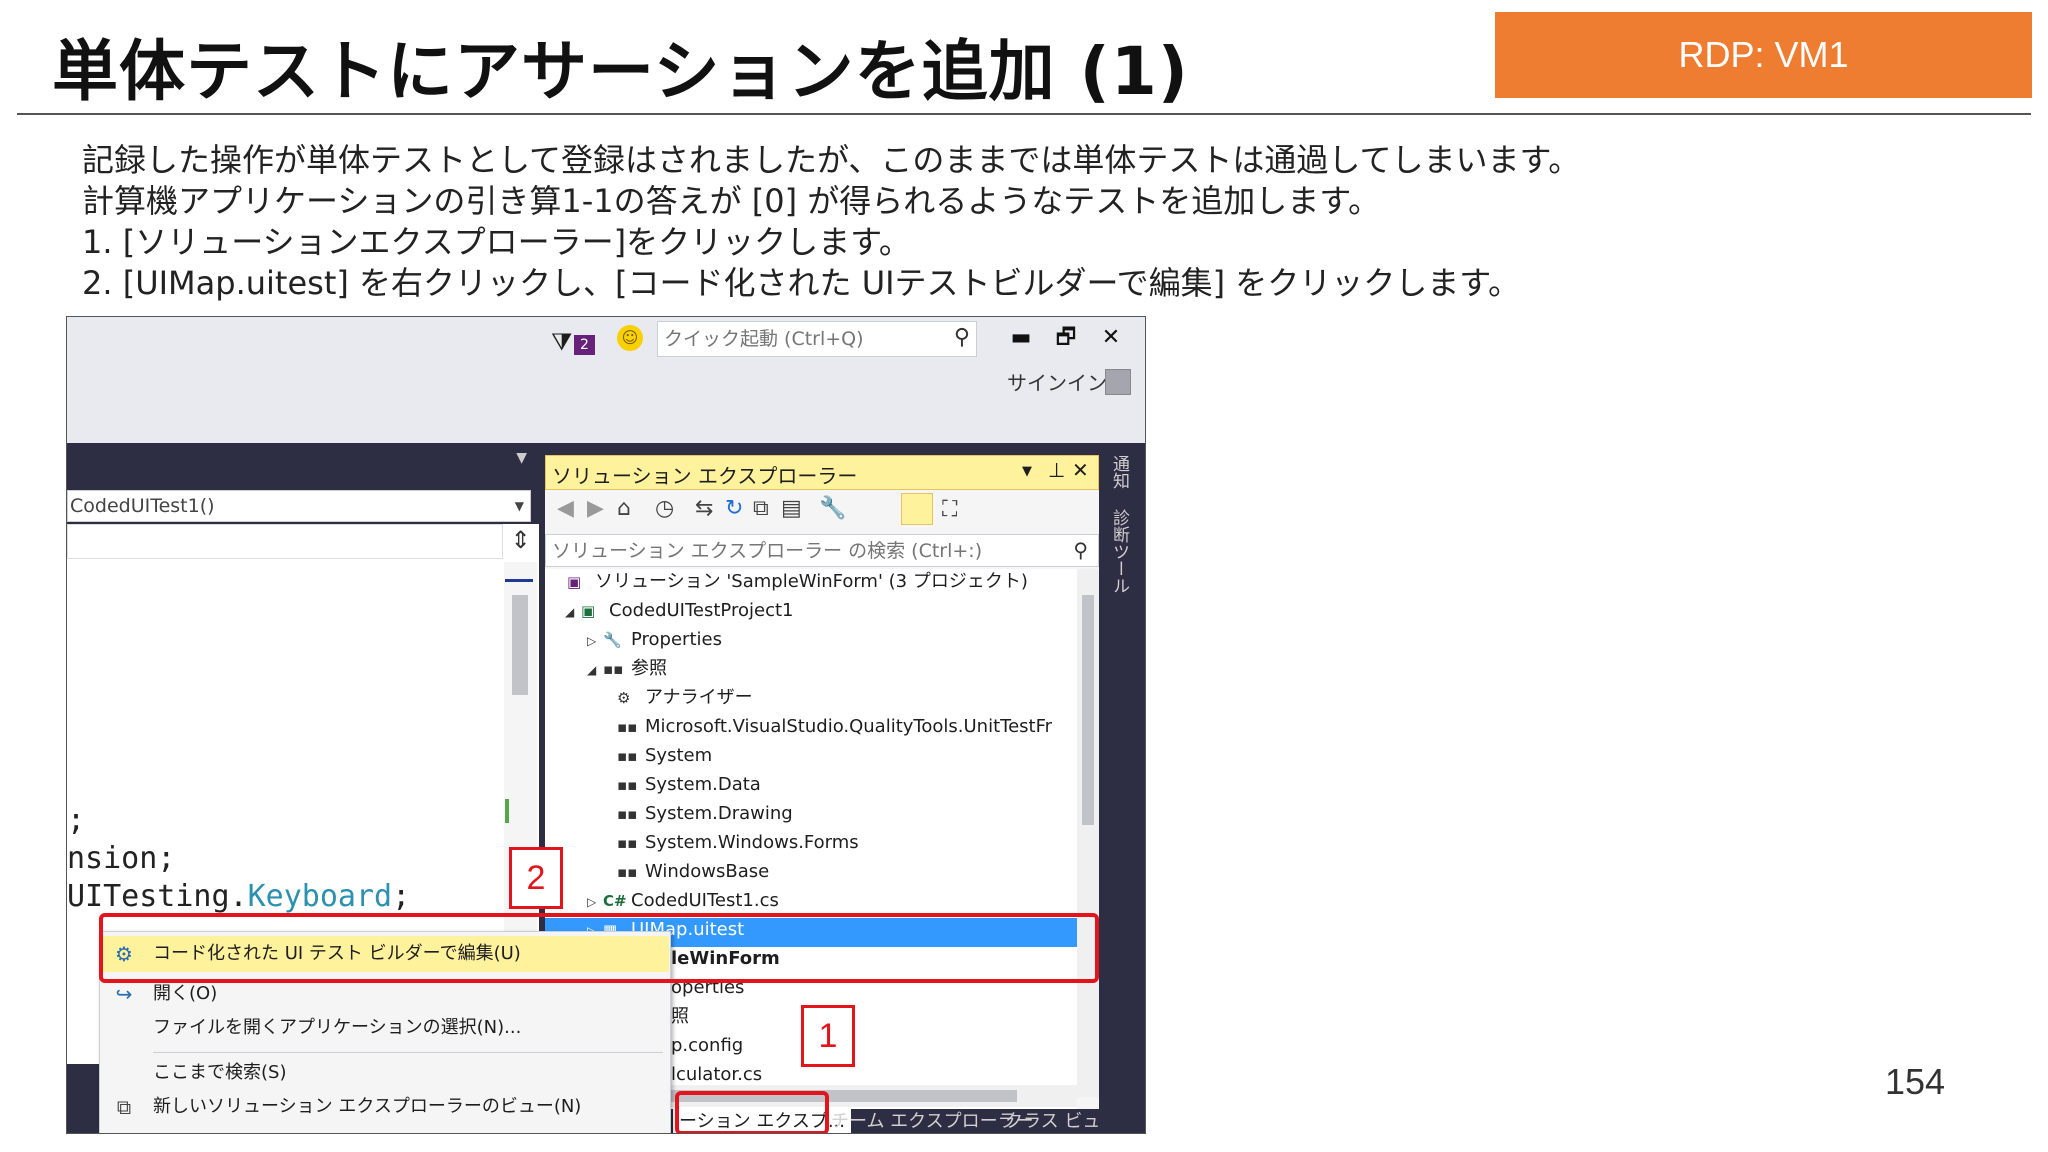 The image size is (2048, 1152). What do you see at coordinates (520, 645) in the screenshot?
I see `editor-scroll-thumb` at bounding box center [520, 645].